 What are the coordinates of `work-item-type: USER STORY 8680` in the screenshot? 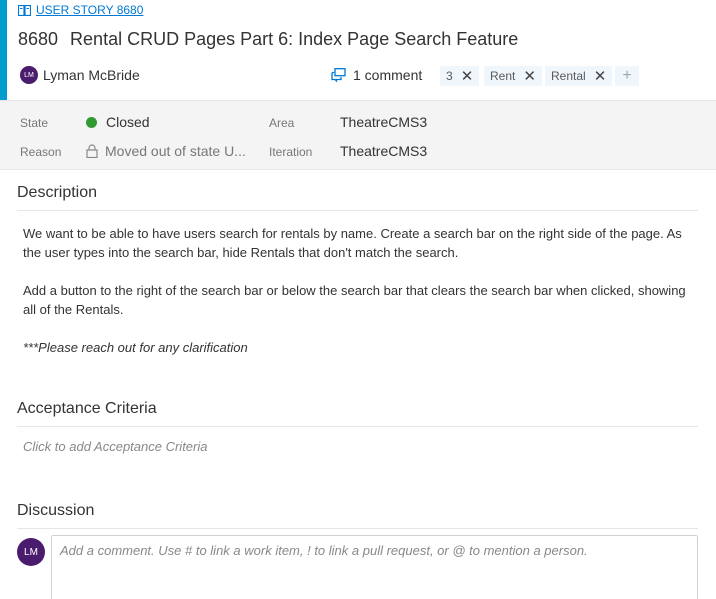 It's located at (80, 10).